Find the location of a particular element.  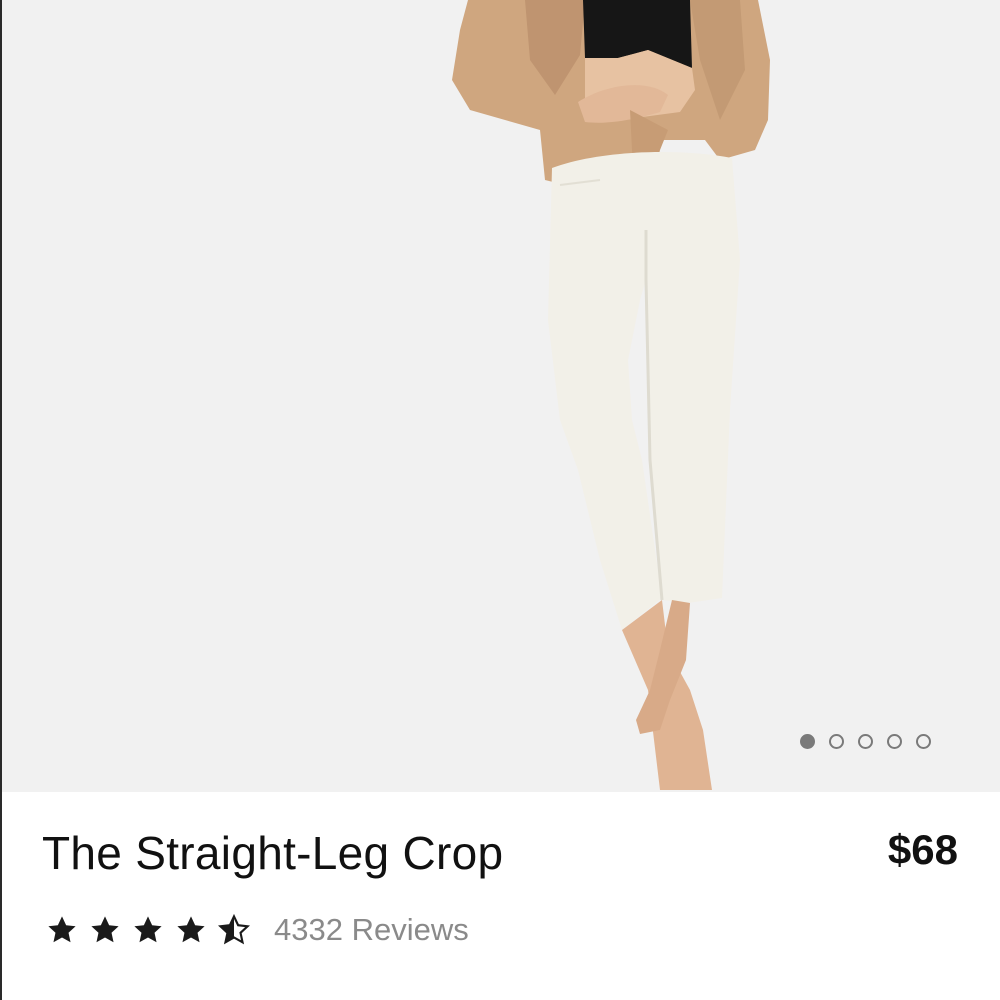

product-price: $68 is located at coordinates (922, 849).